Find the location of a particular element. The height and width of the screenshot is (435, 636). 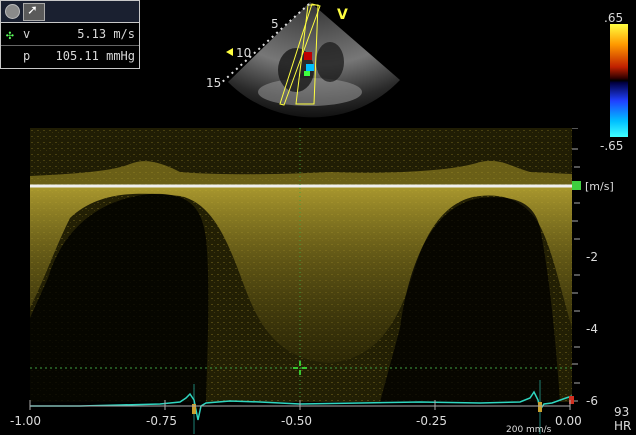

velocity-label-minus-4: -4 is located at coordinates (592, 329).